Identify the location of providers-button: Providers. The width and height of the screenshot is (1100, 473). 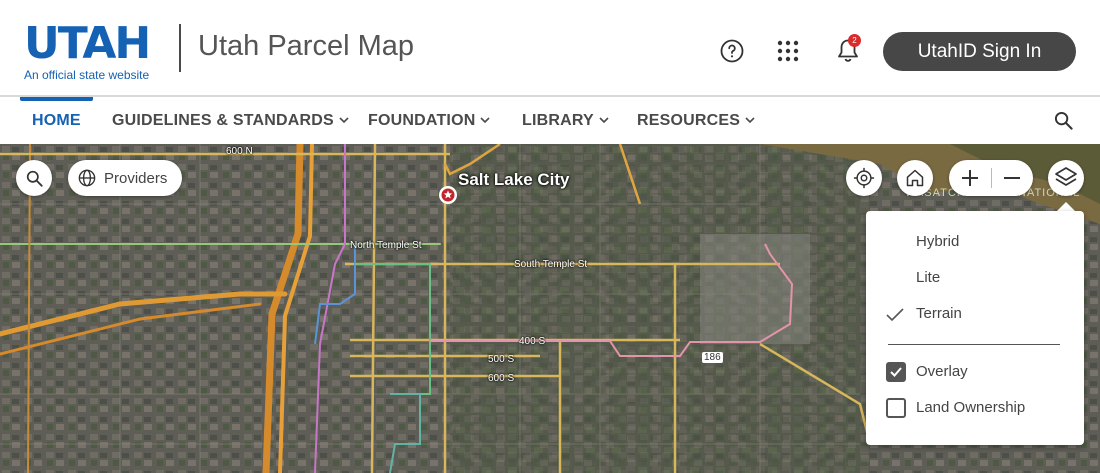
(125, 178).